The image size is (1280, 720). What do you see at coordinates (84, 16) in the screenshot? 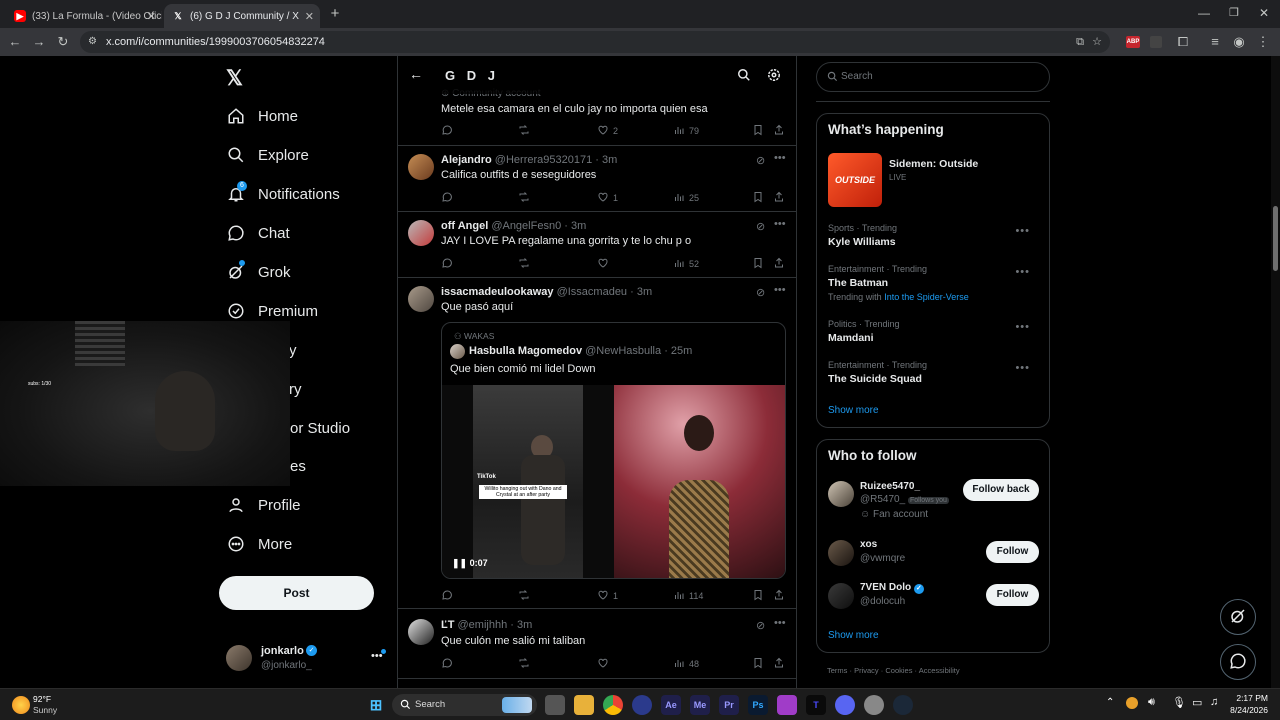
I see `browser-tab-youtube: ▶ (33) La Formula - (Video Oficial ✕` at bounding box center [84, 16].